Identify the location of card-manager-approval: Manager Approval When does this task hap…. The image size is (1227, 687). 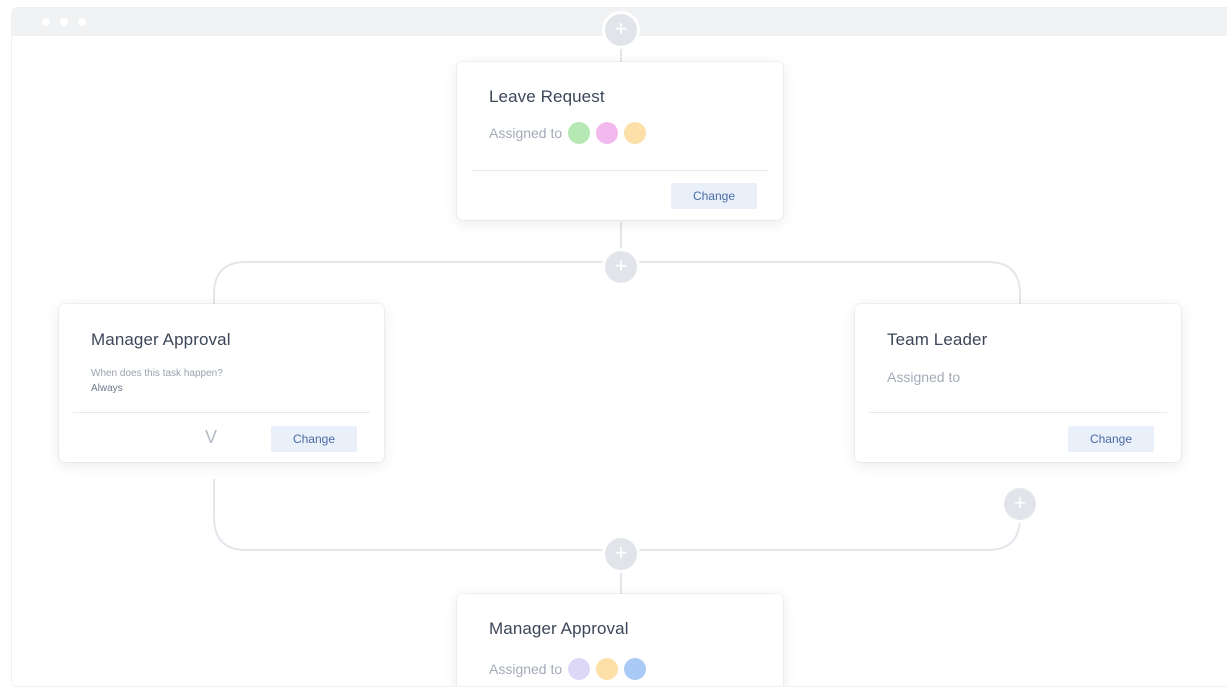
(221, 383).